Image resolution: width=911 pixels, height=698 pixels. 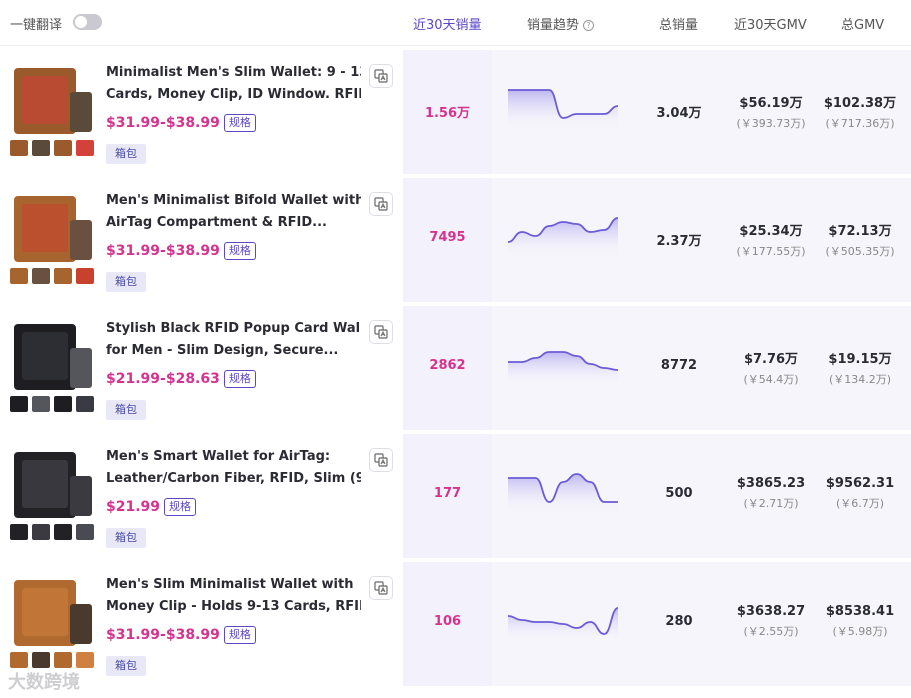 I want to click on column-total-sales: 总销量, so click(x=678, y=23).